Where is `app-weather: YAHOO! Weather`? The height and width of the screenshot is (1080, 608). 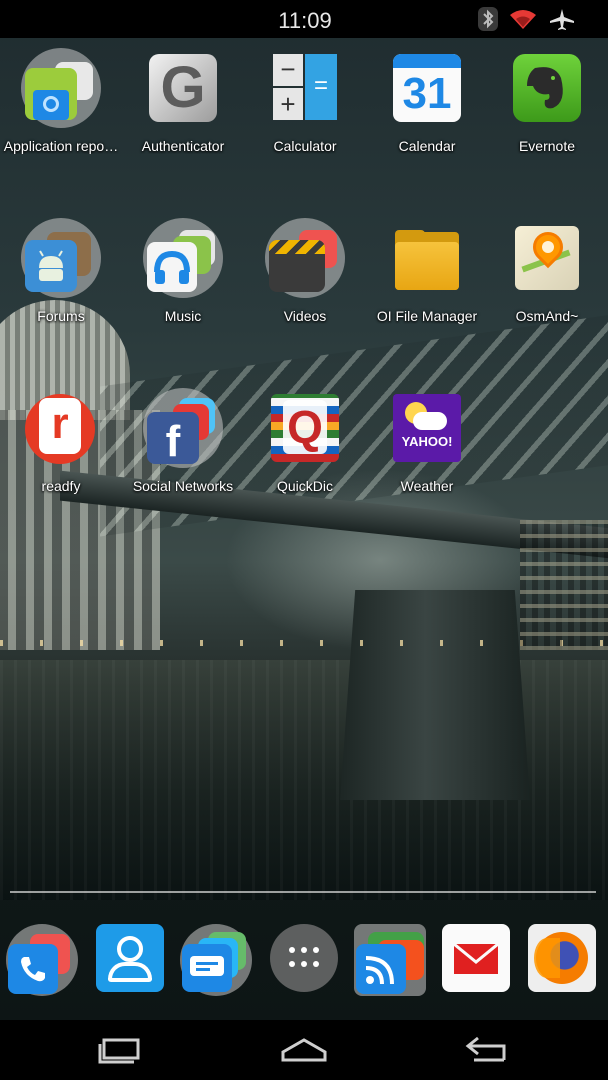
app-weather: YAHOO! Weather is located at coordinates (427, 457).